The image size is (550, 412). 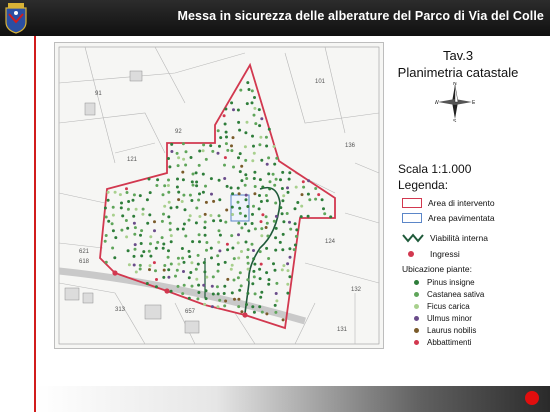 I want to click on species-item: Laurus nobilis, so click(x=445, y=330).